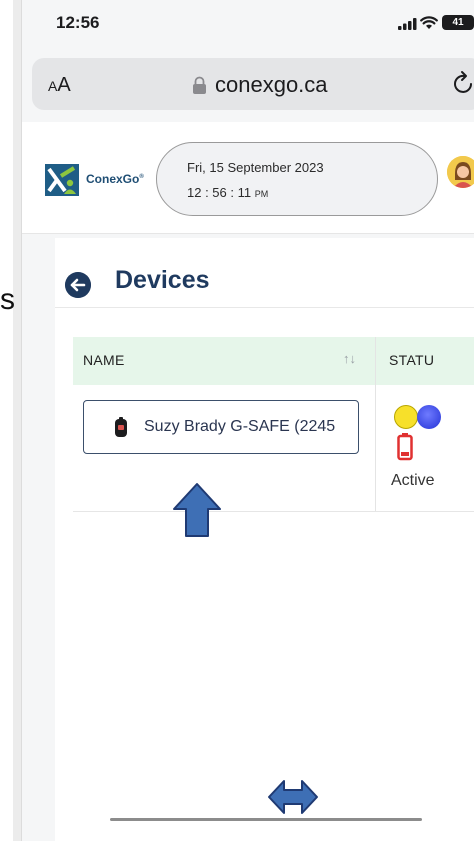 The width and height of the screenshot is (474, 841). Describe the element at coordinates (405, 447) in the screenshot. I see `battery-low-icon` at that location.